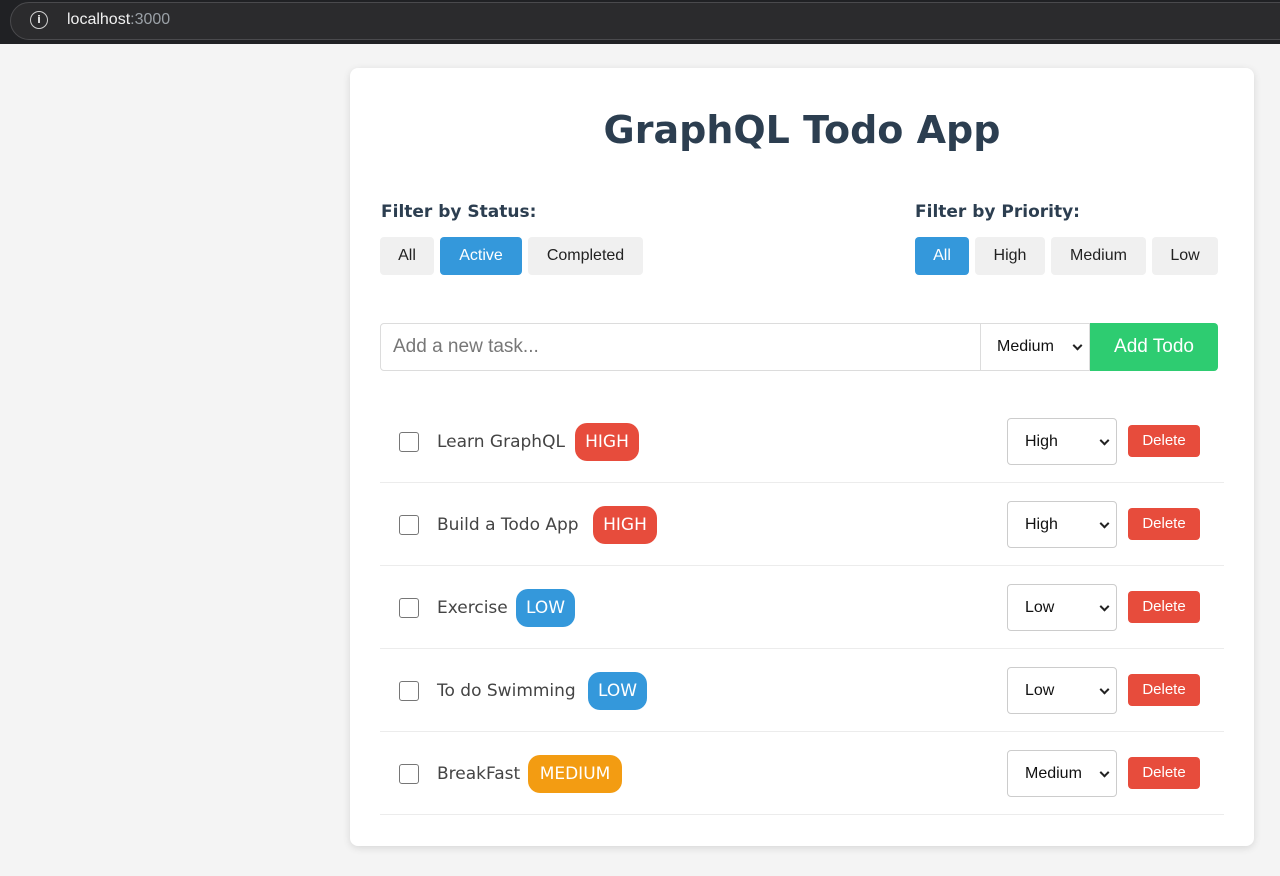 This screenshot has width=1280, height=876. Describe the element at coordinates (481, 256) in the screenshot. I see `status-filter-active-button: Active` at that location.